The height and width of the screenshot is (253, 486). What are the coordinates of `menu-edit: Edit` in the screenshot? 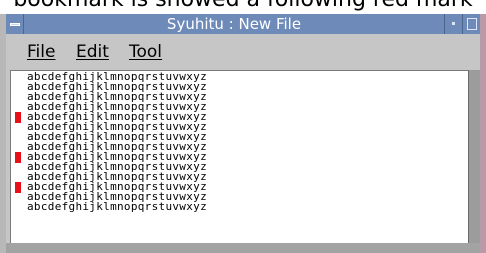 It's located at (92, 52).